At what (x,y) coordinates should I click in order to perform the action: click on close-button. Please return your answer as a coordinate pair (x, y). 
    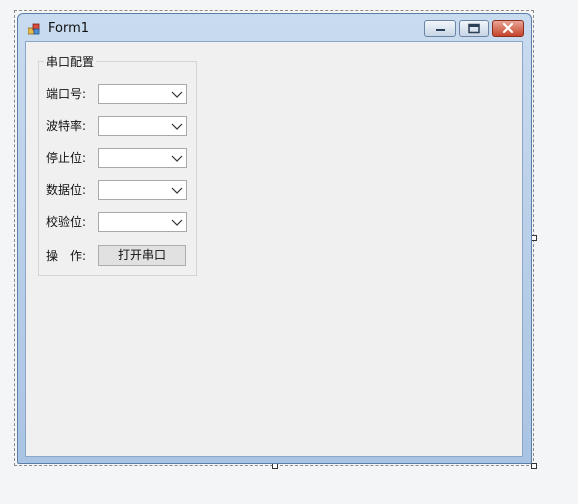
    Looking at the image, I should click on (508, 28).